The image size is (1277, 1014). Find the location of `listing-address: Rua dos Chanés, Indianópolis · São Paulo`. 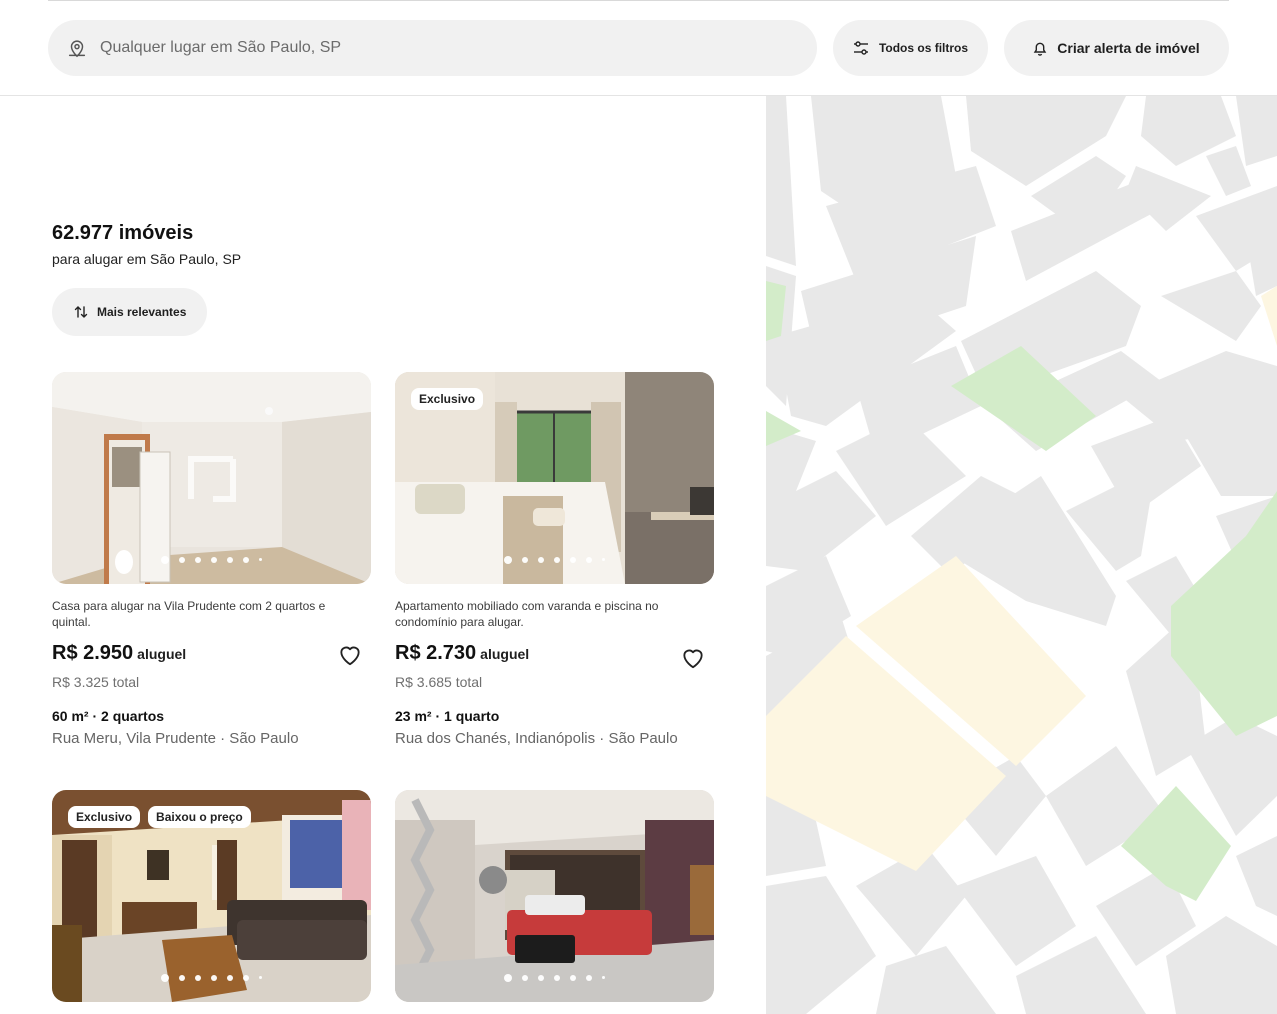

listing-address: Rua dos Chanés, Indianópolis · São Paulo is located at coordinates (536, 738).